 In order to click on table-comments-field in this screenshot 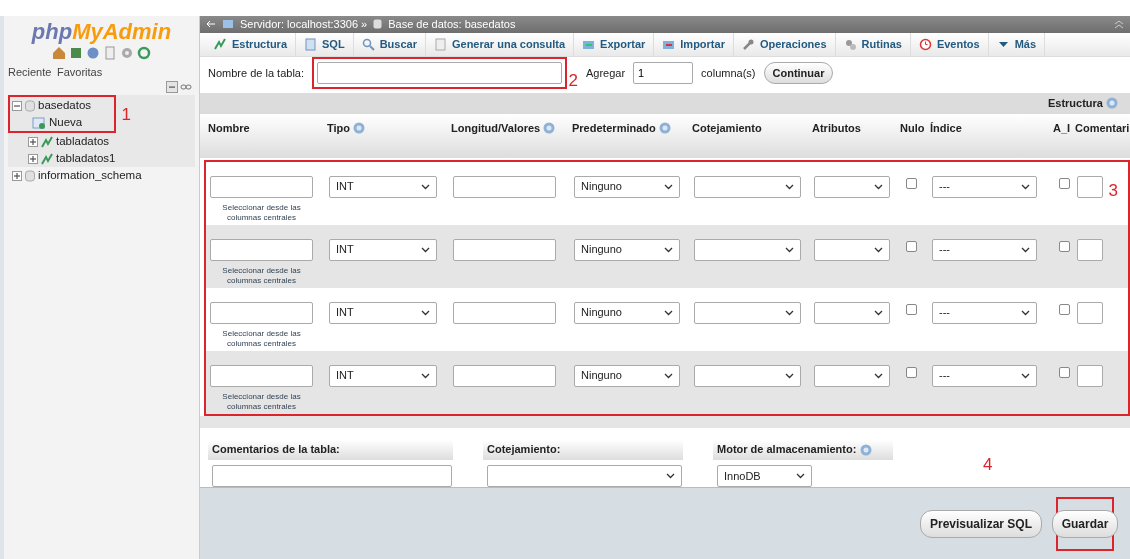, I will do `click(332, 476)`.